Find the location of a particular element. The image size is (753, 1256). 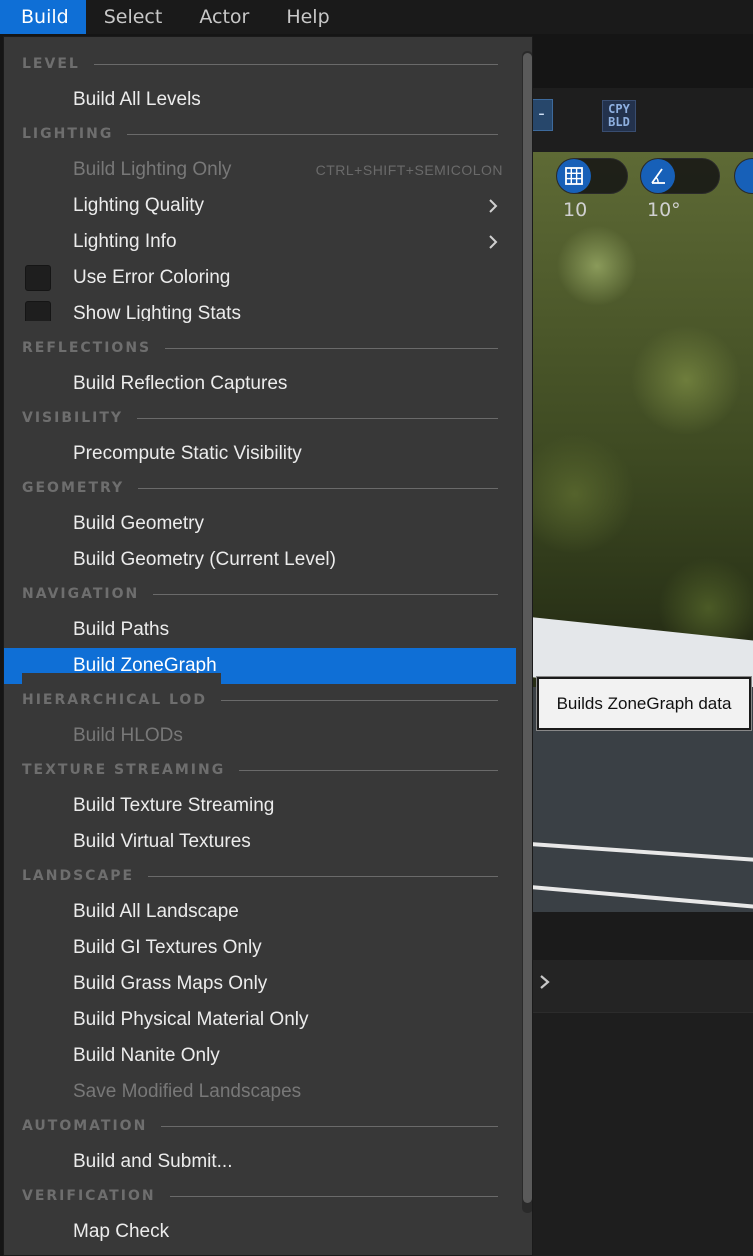

grid-snap-toggle: 10 is located at coordinates (592, 189).